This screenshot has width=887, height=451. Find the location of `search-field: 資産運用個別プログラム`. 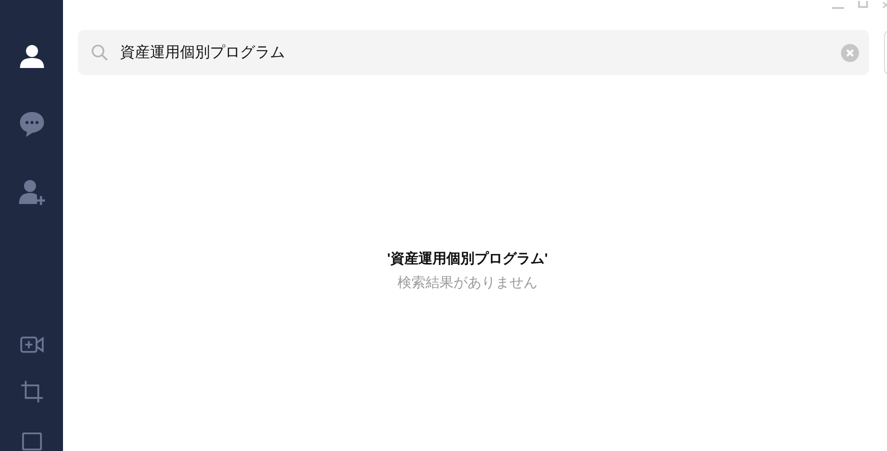

search-field: 資産運用個別プログラム is located at coordinates (473, 52).